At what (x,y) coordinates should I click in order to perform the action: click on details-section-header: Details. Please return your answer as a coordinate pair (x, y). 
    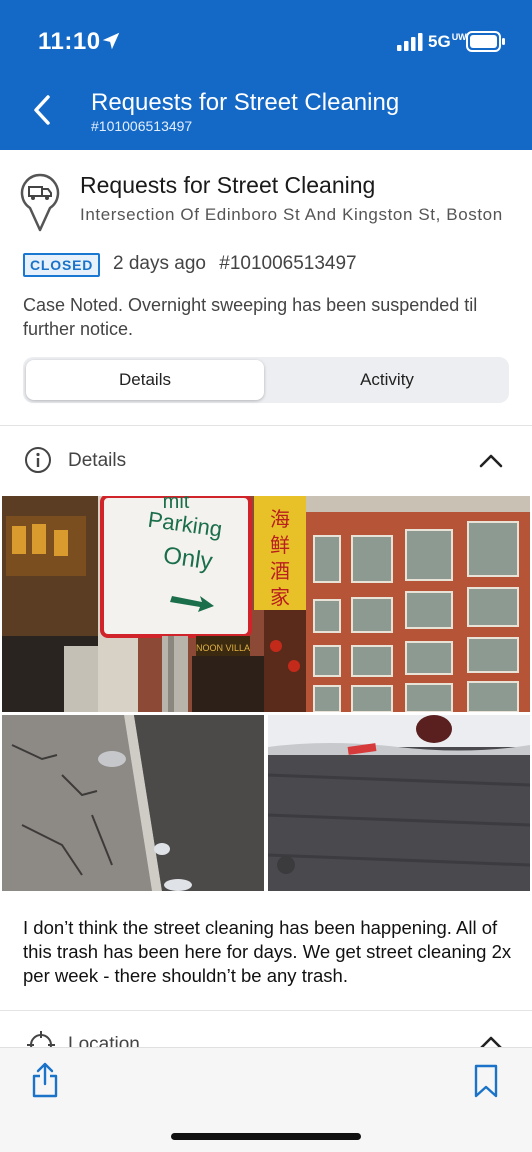
    Looking at the image, I should click on (266, 460).